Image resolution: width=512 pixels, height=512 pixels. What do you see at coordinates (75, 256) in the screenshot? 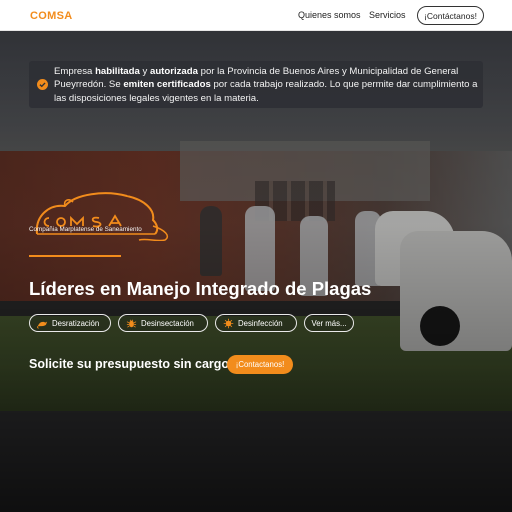
I see `logo-divider` at bounding box center [75, 256].